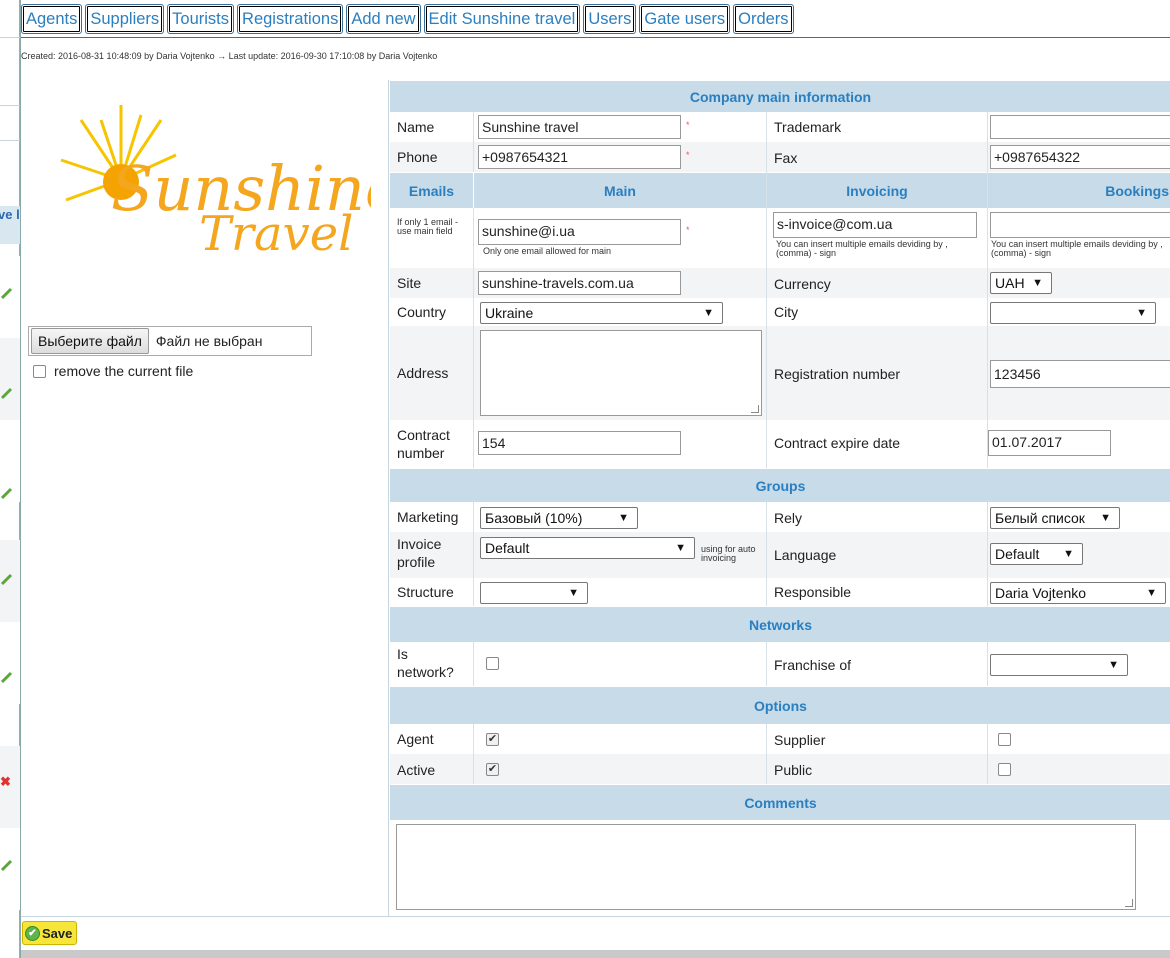 Image resolution: width=1170 pixels, height=958 pixels. Describe the element at coordinates (685, 19) in the screenshot. I see `tab-gate-users: Gate users` at that location.